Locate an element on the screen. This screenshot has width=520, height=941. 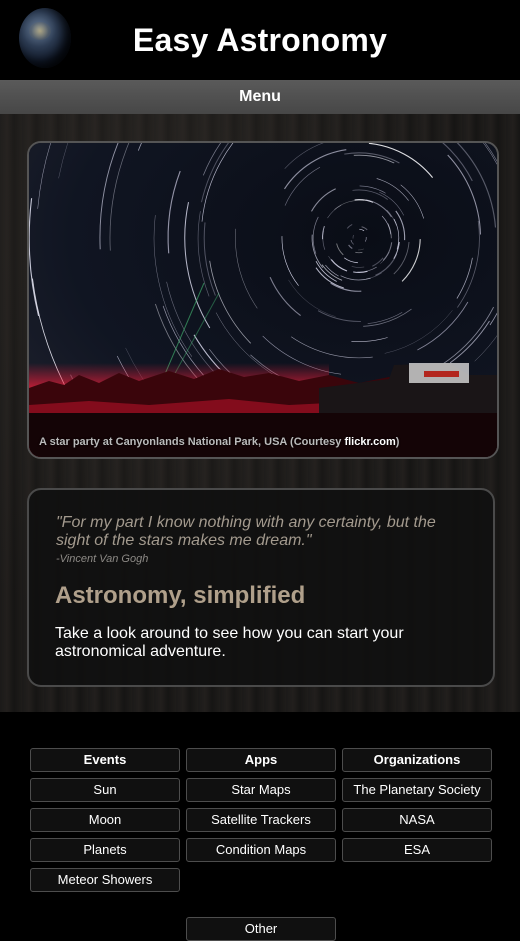
satellite-trackers-button: Satellite Trackers is located at coordinates (261, 820).